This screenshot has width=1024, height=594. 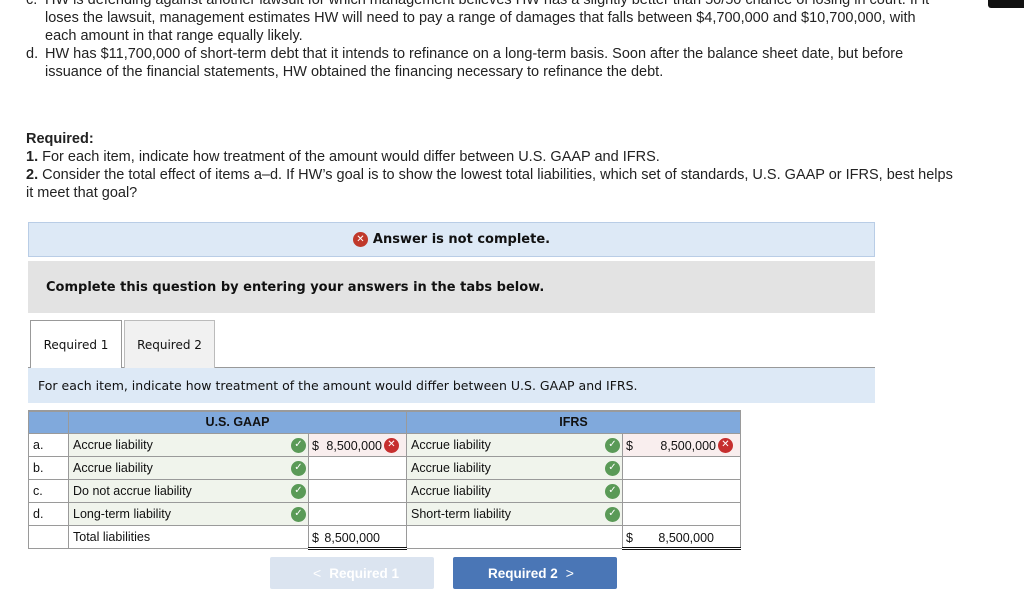 What do you see at coordinates (569, 573) in the screenshot?
I see `chevron-right-icon: >` at bounding box center [569, 573].